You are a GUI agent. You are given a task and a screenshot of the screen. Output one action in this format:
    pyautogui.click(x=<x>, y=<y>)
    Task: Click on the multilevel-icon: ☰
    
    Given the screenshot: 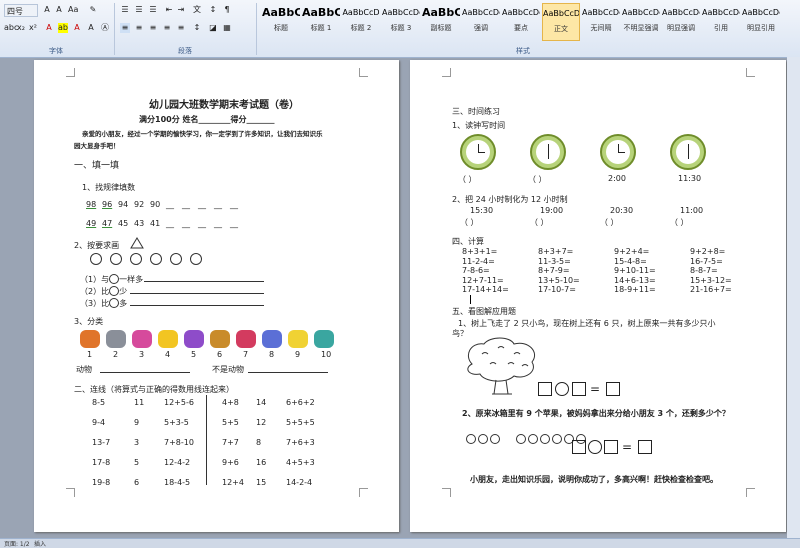 What is the action you would take?
    pyautogui.click(x=153, y=10)
    